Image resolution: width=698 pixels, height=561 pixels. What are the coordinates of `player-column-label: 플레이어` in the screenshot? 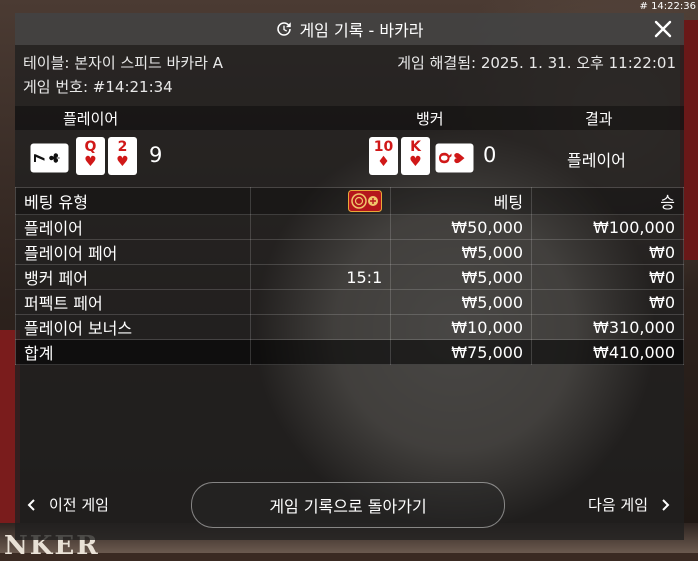 It's located at (91, 119).